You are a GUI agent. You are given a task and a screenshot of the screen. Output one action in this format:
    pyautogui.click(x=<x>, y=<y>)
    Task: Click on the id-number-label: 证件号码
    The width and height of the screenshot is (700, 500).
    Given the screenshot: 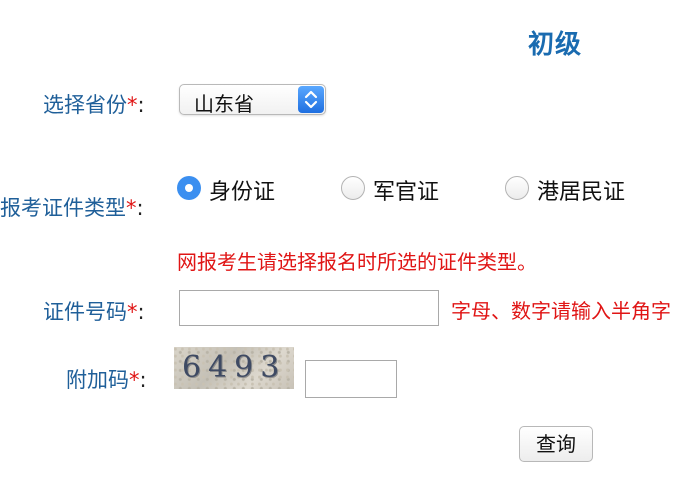 What is the action you would take?
    pyautogui.click(x=85, y=312)
    